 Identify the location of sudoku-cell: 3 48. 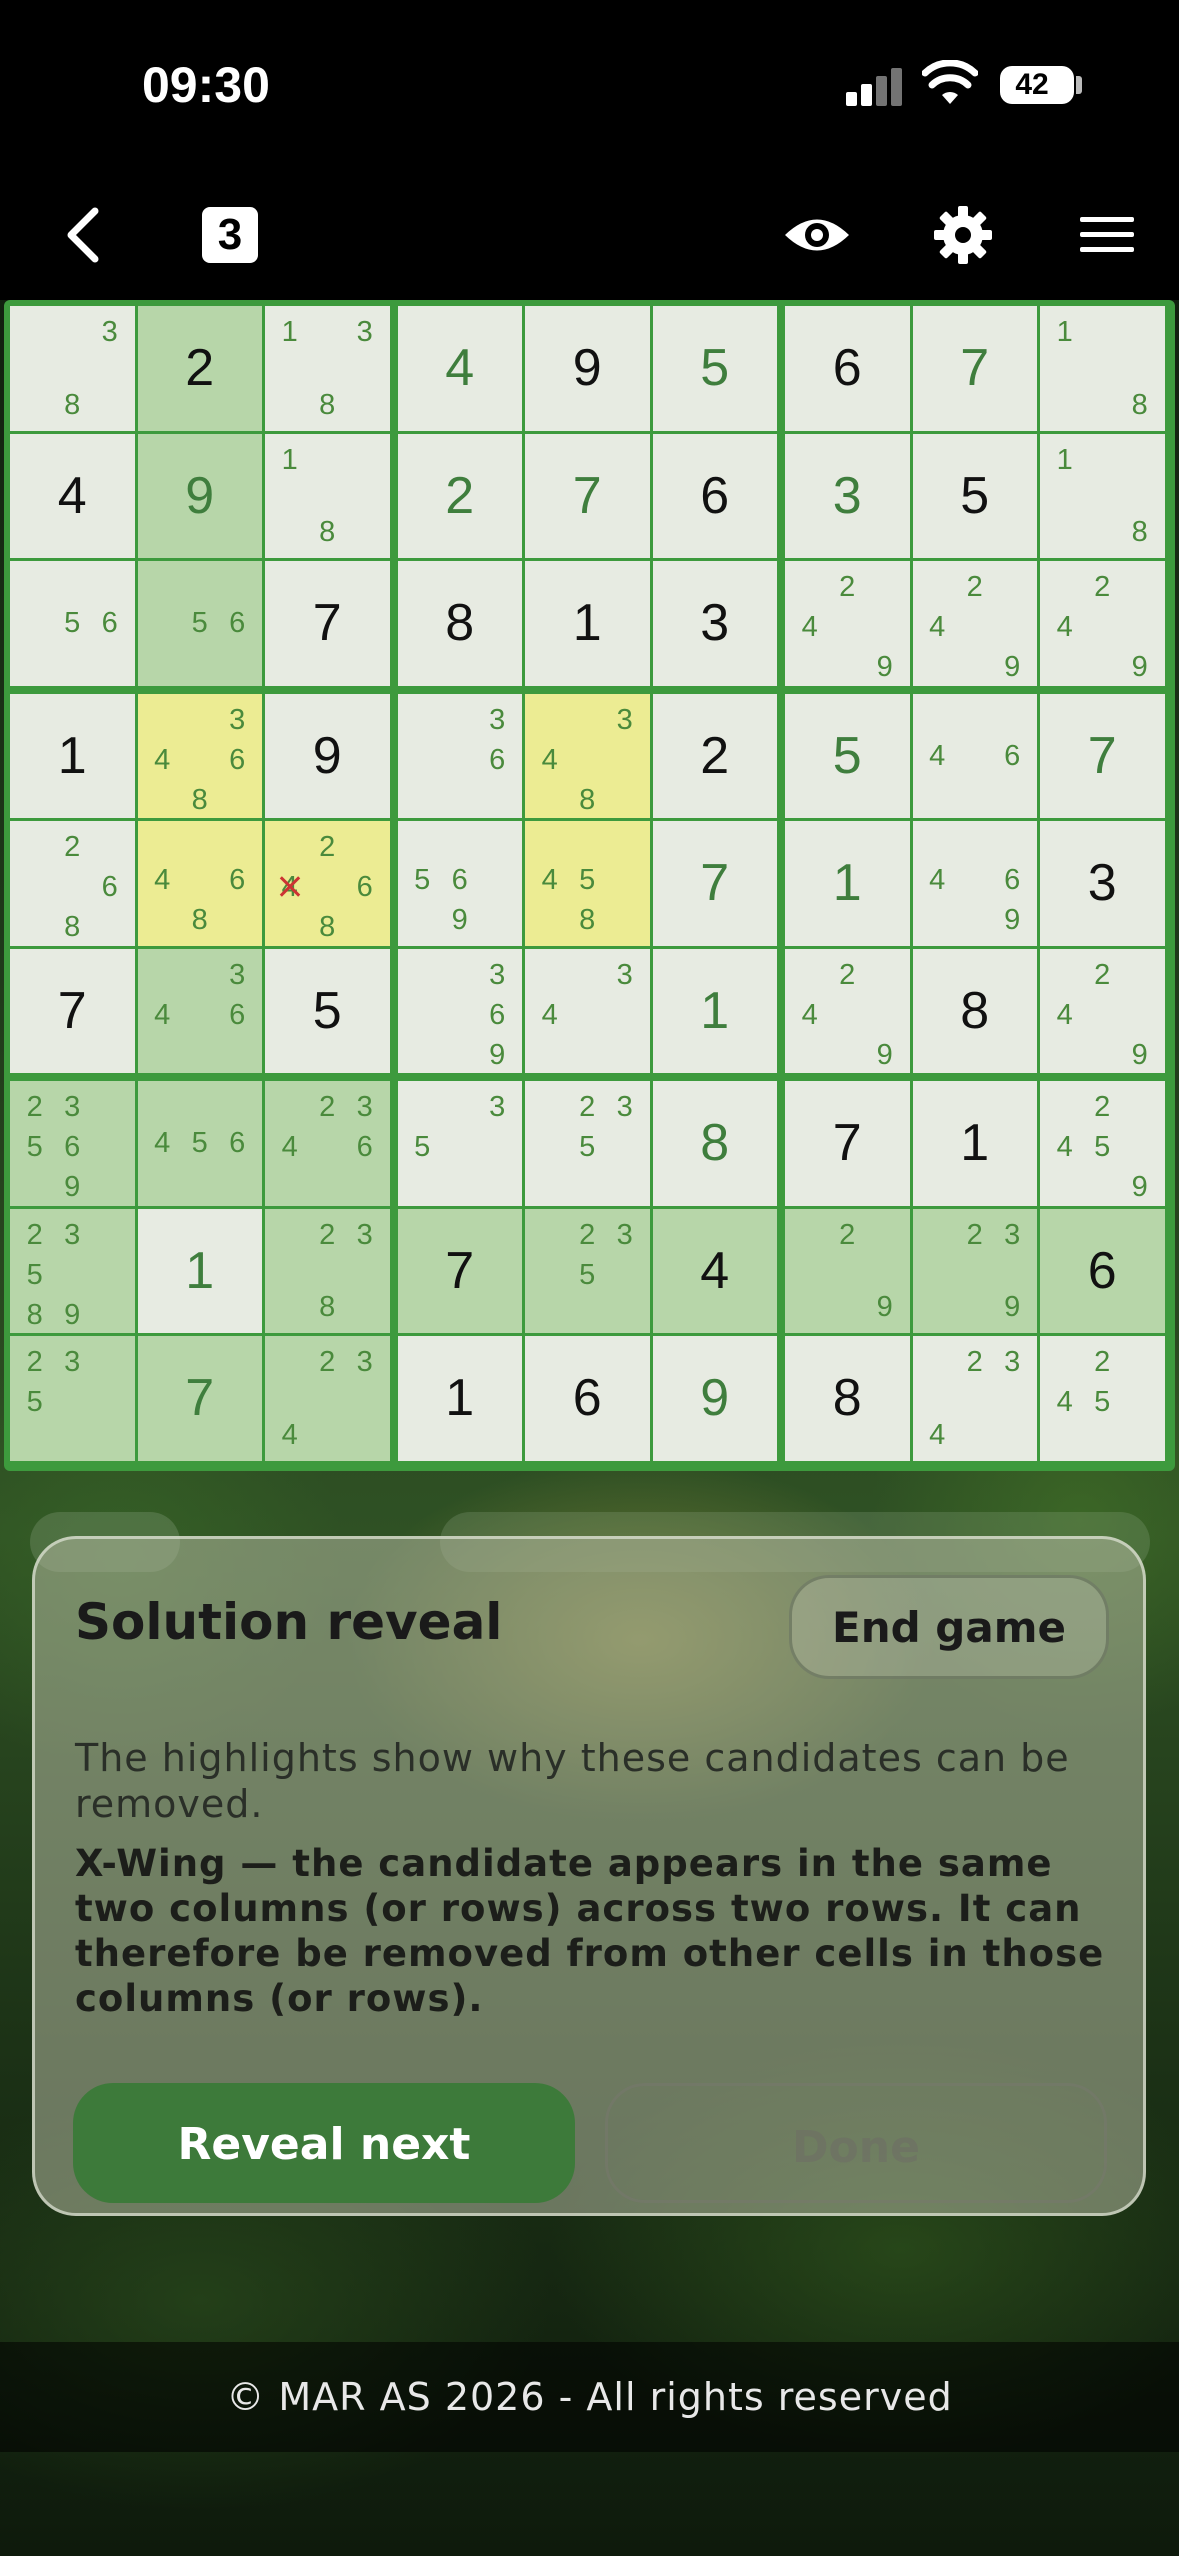
(587, 755).